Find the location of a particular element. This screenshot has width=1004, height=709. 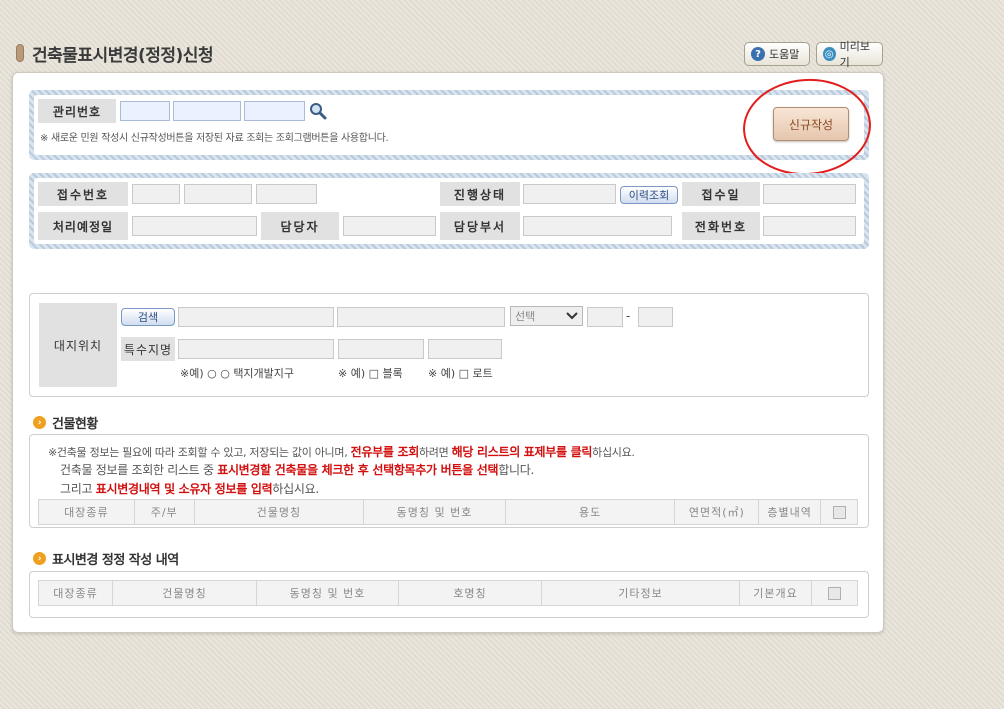

col-main-sub: 주/부 is located at coordinates (165, 512).